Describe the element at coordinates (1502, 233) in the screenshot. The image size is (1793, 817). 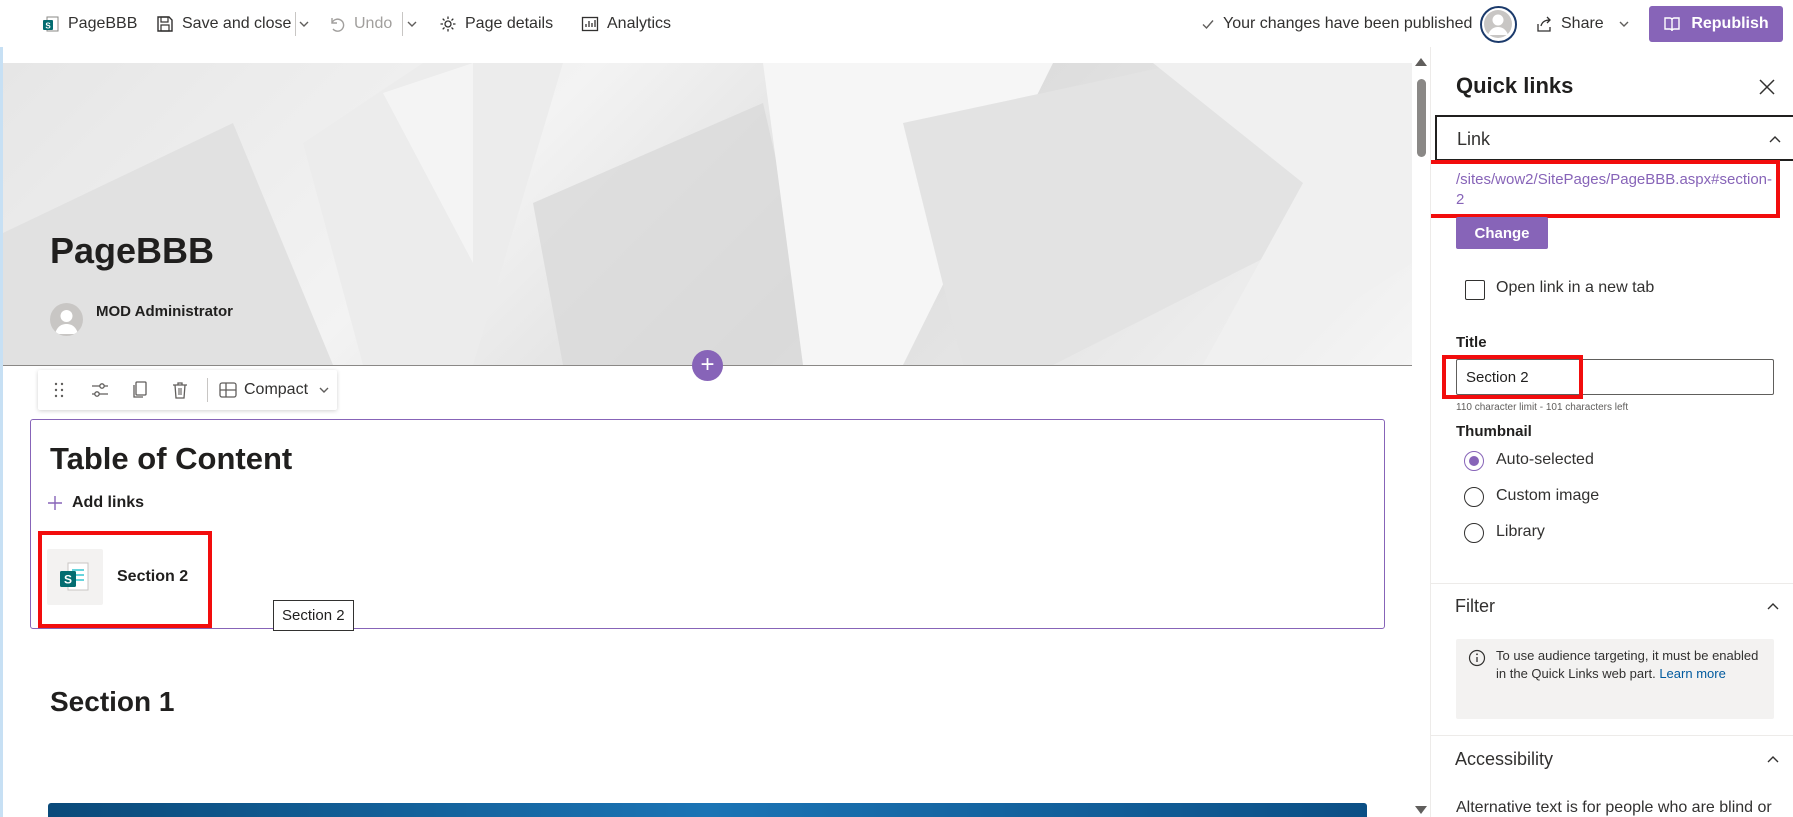
I see `change-link-button: Change` at that location.